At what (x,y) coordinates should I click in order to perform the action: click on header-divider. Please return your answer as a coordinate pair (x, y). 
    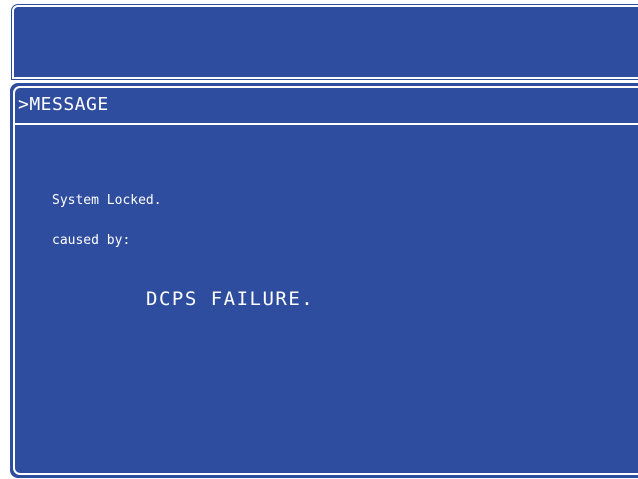
    Looking at the image, I should click on (325, 124).